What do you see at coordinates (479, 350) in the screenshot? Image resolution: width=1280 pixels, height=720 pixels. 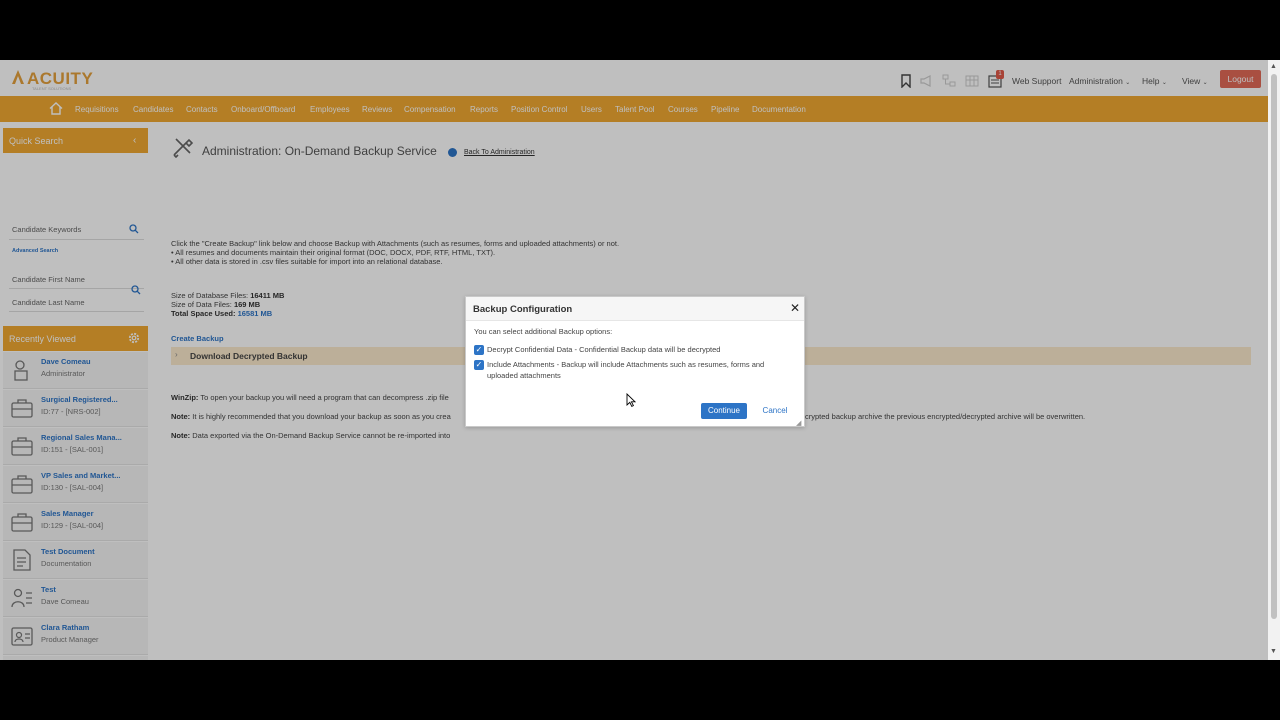 I see `decrypt-checkbox: ✓` at bounding box center [479, 350].